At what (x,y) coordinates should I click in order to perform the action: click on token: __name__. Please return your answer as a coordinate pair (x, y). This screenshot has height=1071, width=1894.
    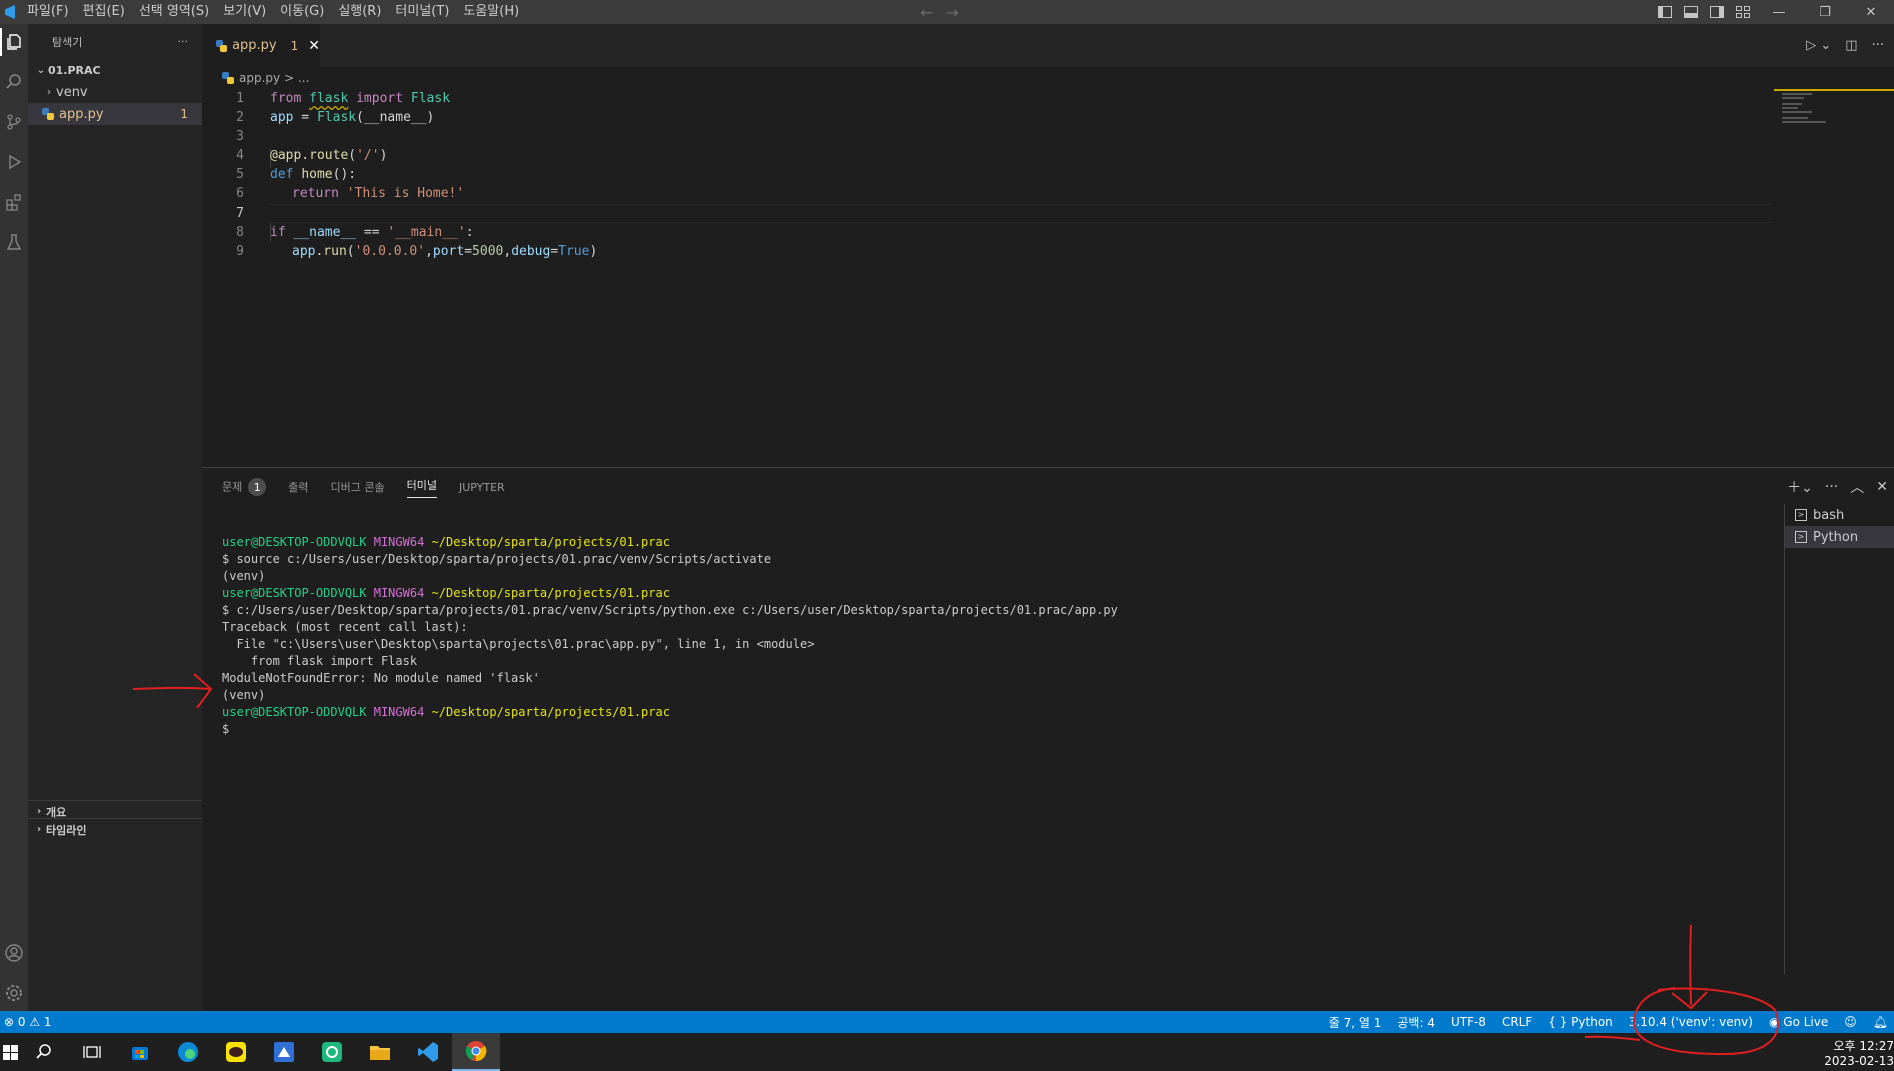
    Looking at the image, I should click on (325, 232).